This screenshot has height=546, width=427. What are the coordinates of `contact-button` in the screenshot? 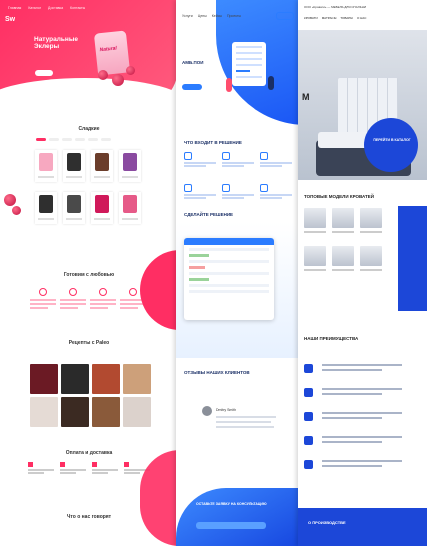 It's located at (285, 16).